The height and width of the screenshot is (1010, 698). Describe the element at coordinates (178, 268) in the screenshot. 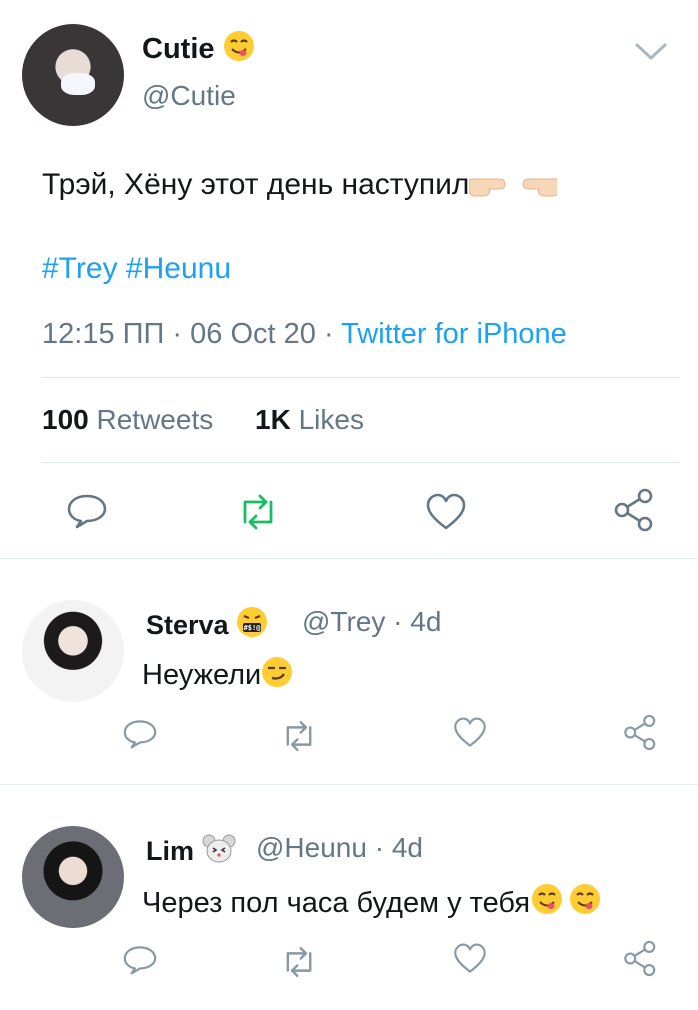

I see `hashtag-heunu: #Heunu` at that location.